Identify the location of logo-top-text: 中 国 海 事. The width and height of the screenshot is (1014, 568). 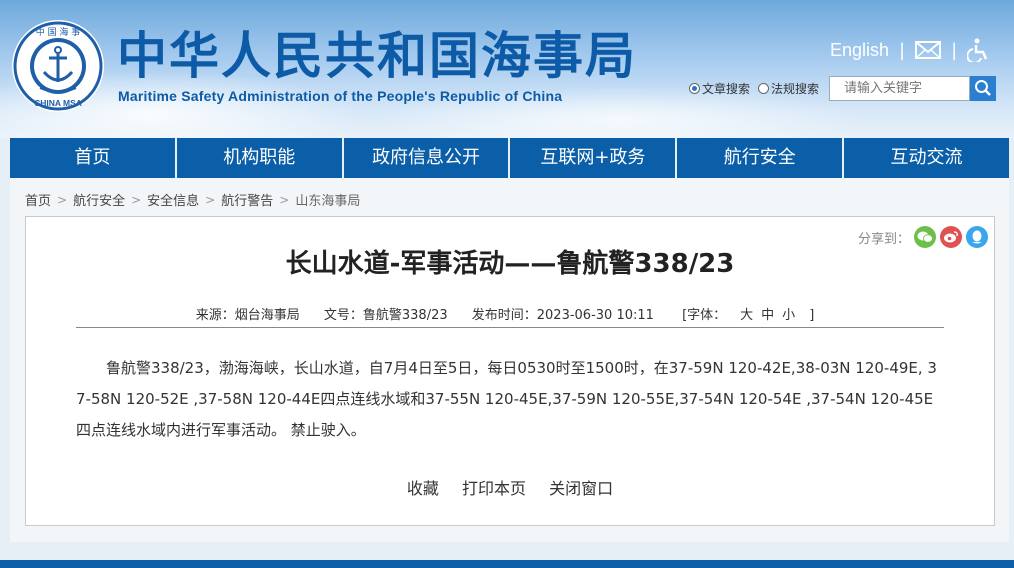
(58, 32).